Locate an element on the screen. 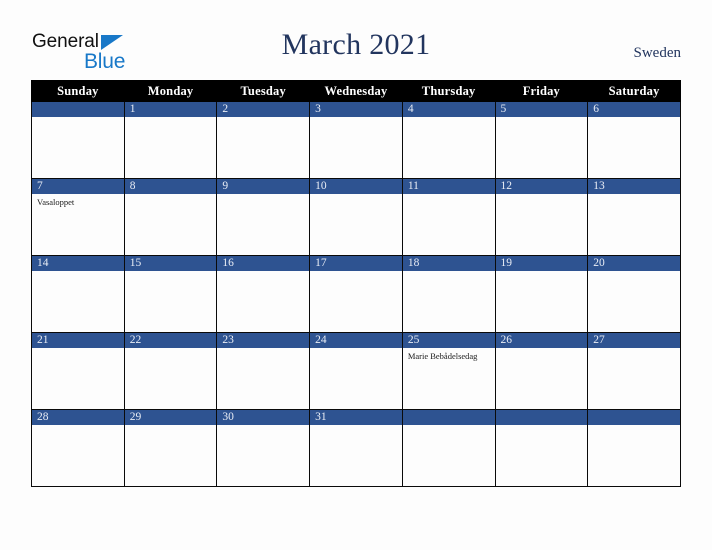 The height and width of the screenshot is (550, 712). calendar-day-cell: 14 is located at coordinates (78, 294).